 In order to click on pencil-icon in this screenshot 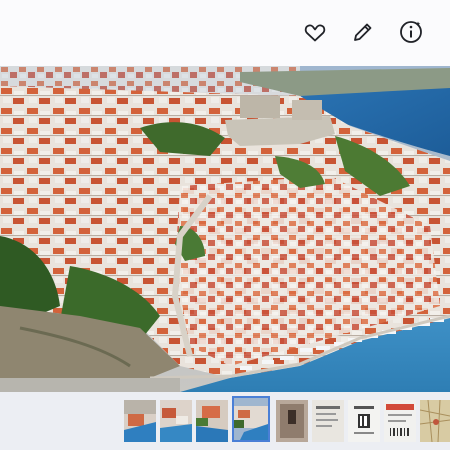, I will do `click(363, 32)`.